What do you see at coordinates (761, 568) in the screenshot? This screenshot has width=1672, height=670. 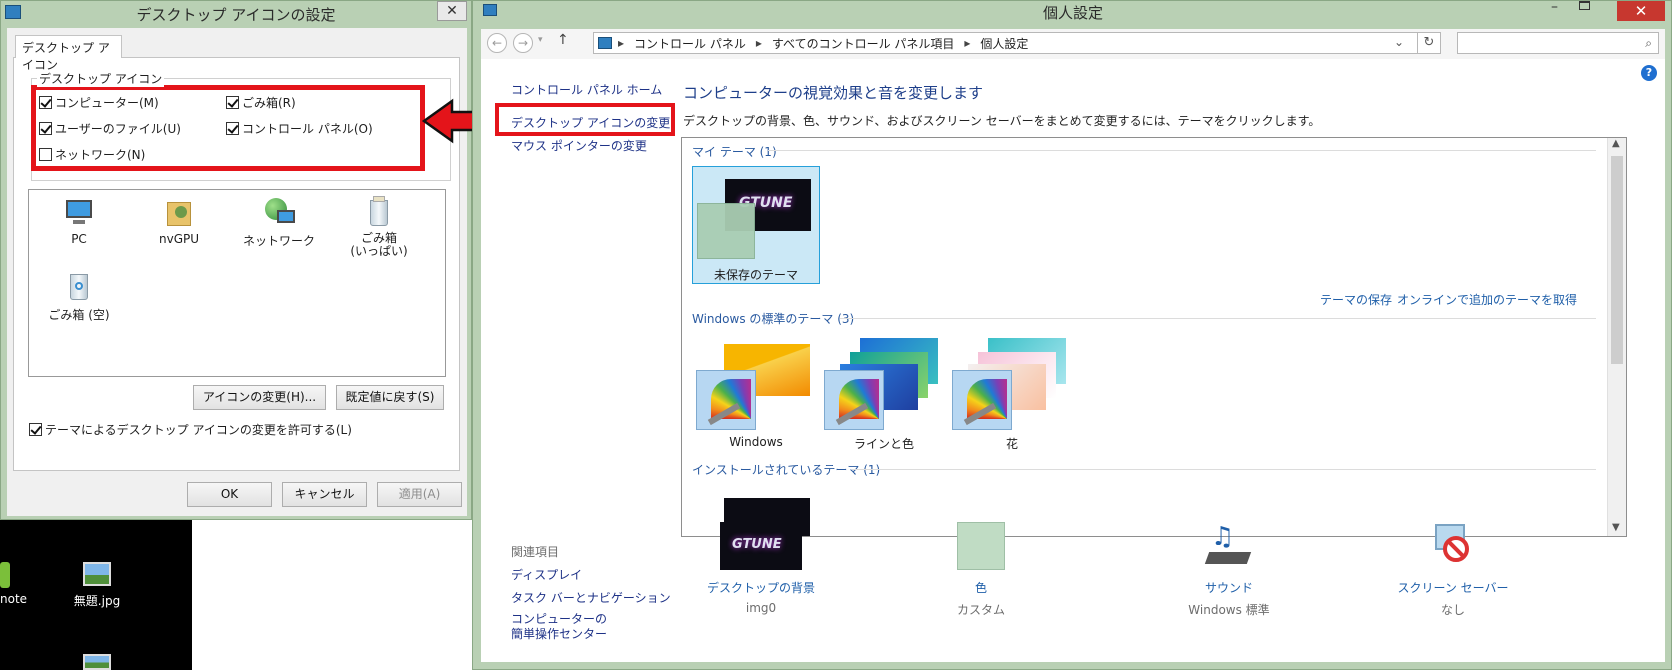 I see `desktop-background-setting: GTUNE デスクトップの背景 img0` at bounding box center [761, 568].